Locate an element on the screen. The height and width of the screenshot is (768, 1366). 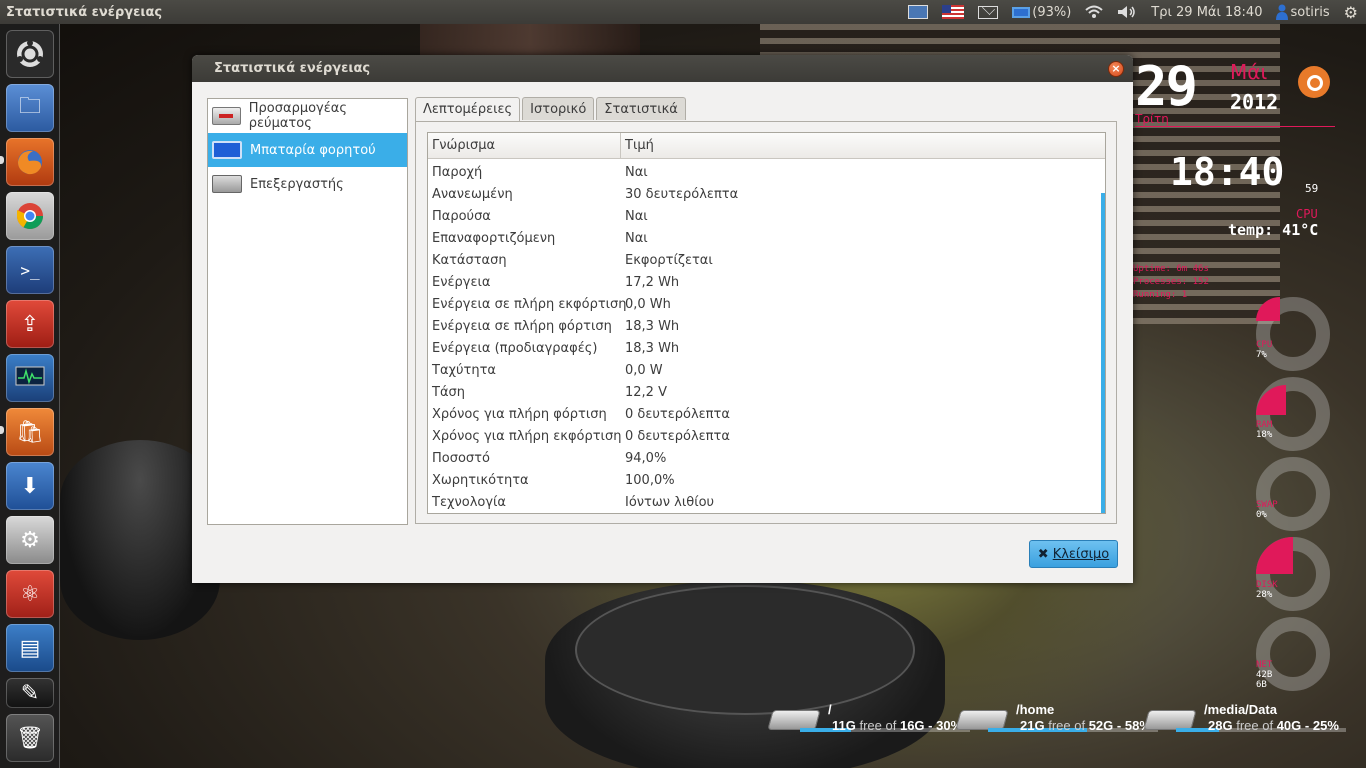
user-name: sotiris is located at coordinates (1310, 12).